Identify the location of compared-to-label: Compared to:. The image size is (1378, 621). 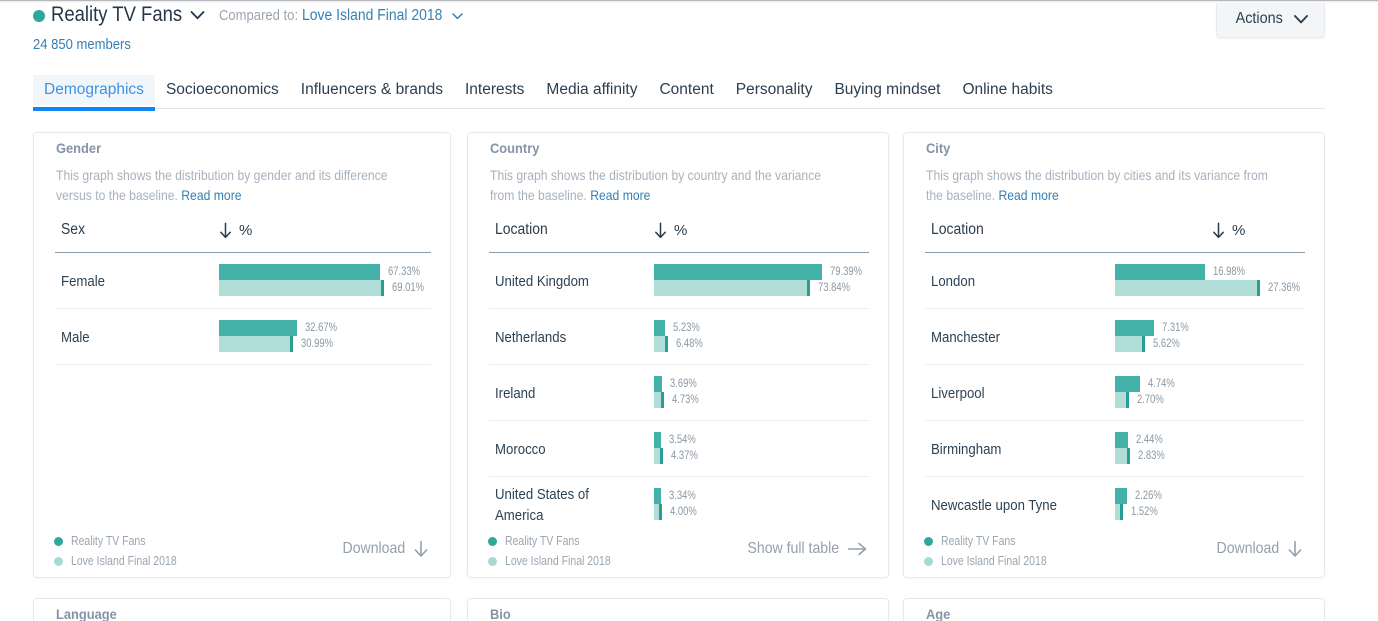
(259, 16).